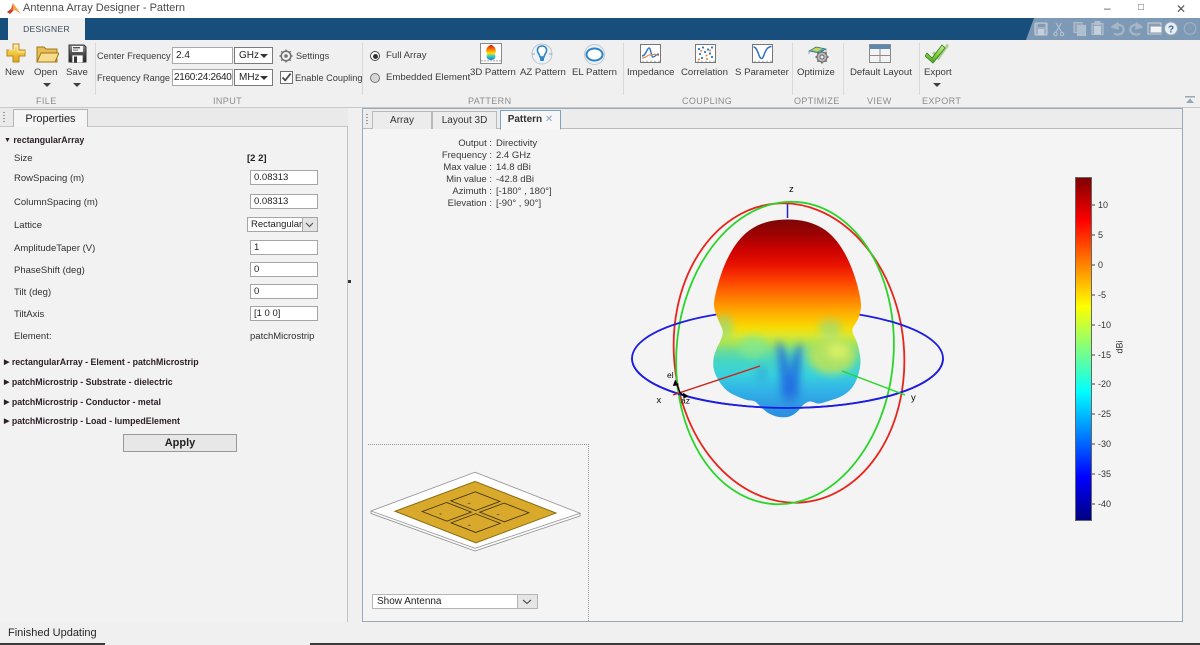 This screenshot has width=1200, height=645. What do you see at coordinates (1104, 474) in the screenshot?
I see `svg-text: -35` at bounding box center [1104, 474].